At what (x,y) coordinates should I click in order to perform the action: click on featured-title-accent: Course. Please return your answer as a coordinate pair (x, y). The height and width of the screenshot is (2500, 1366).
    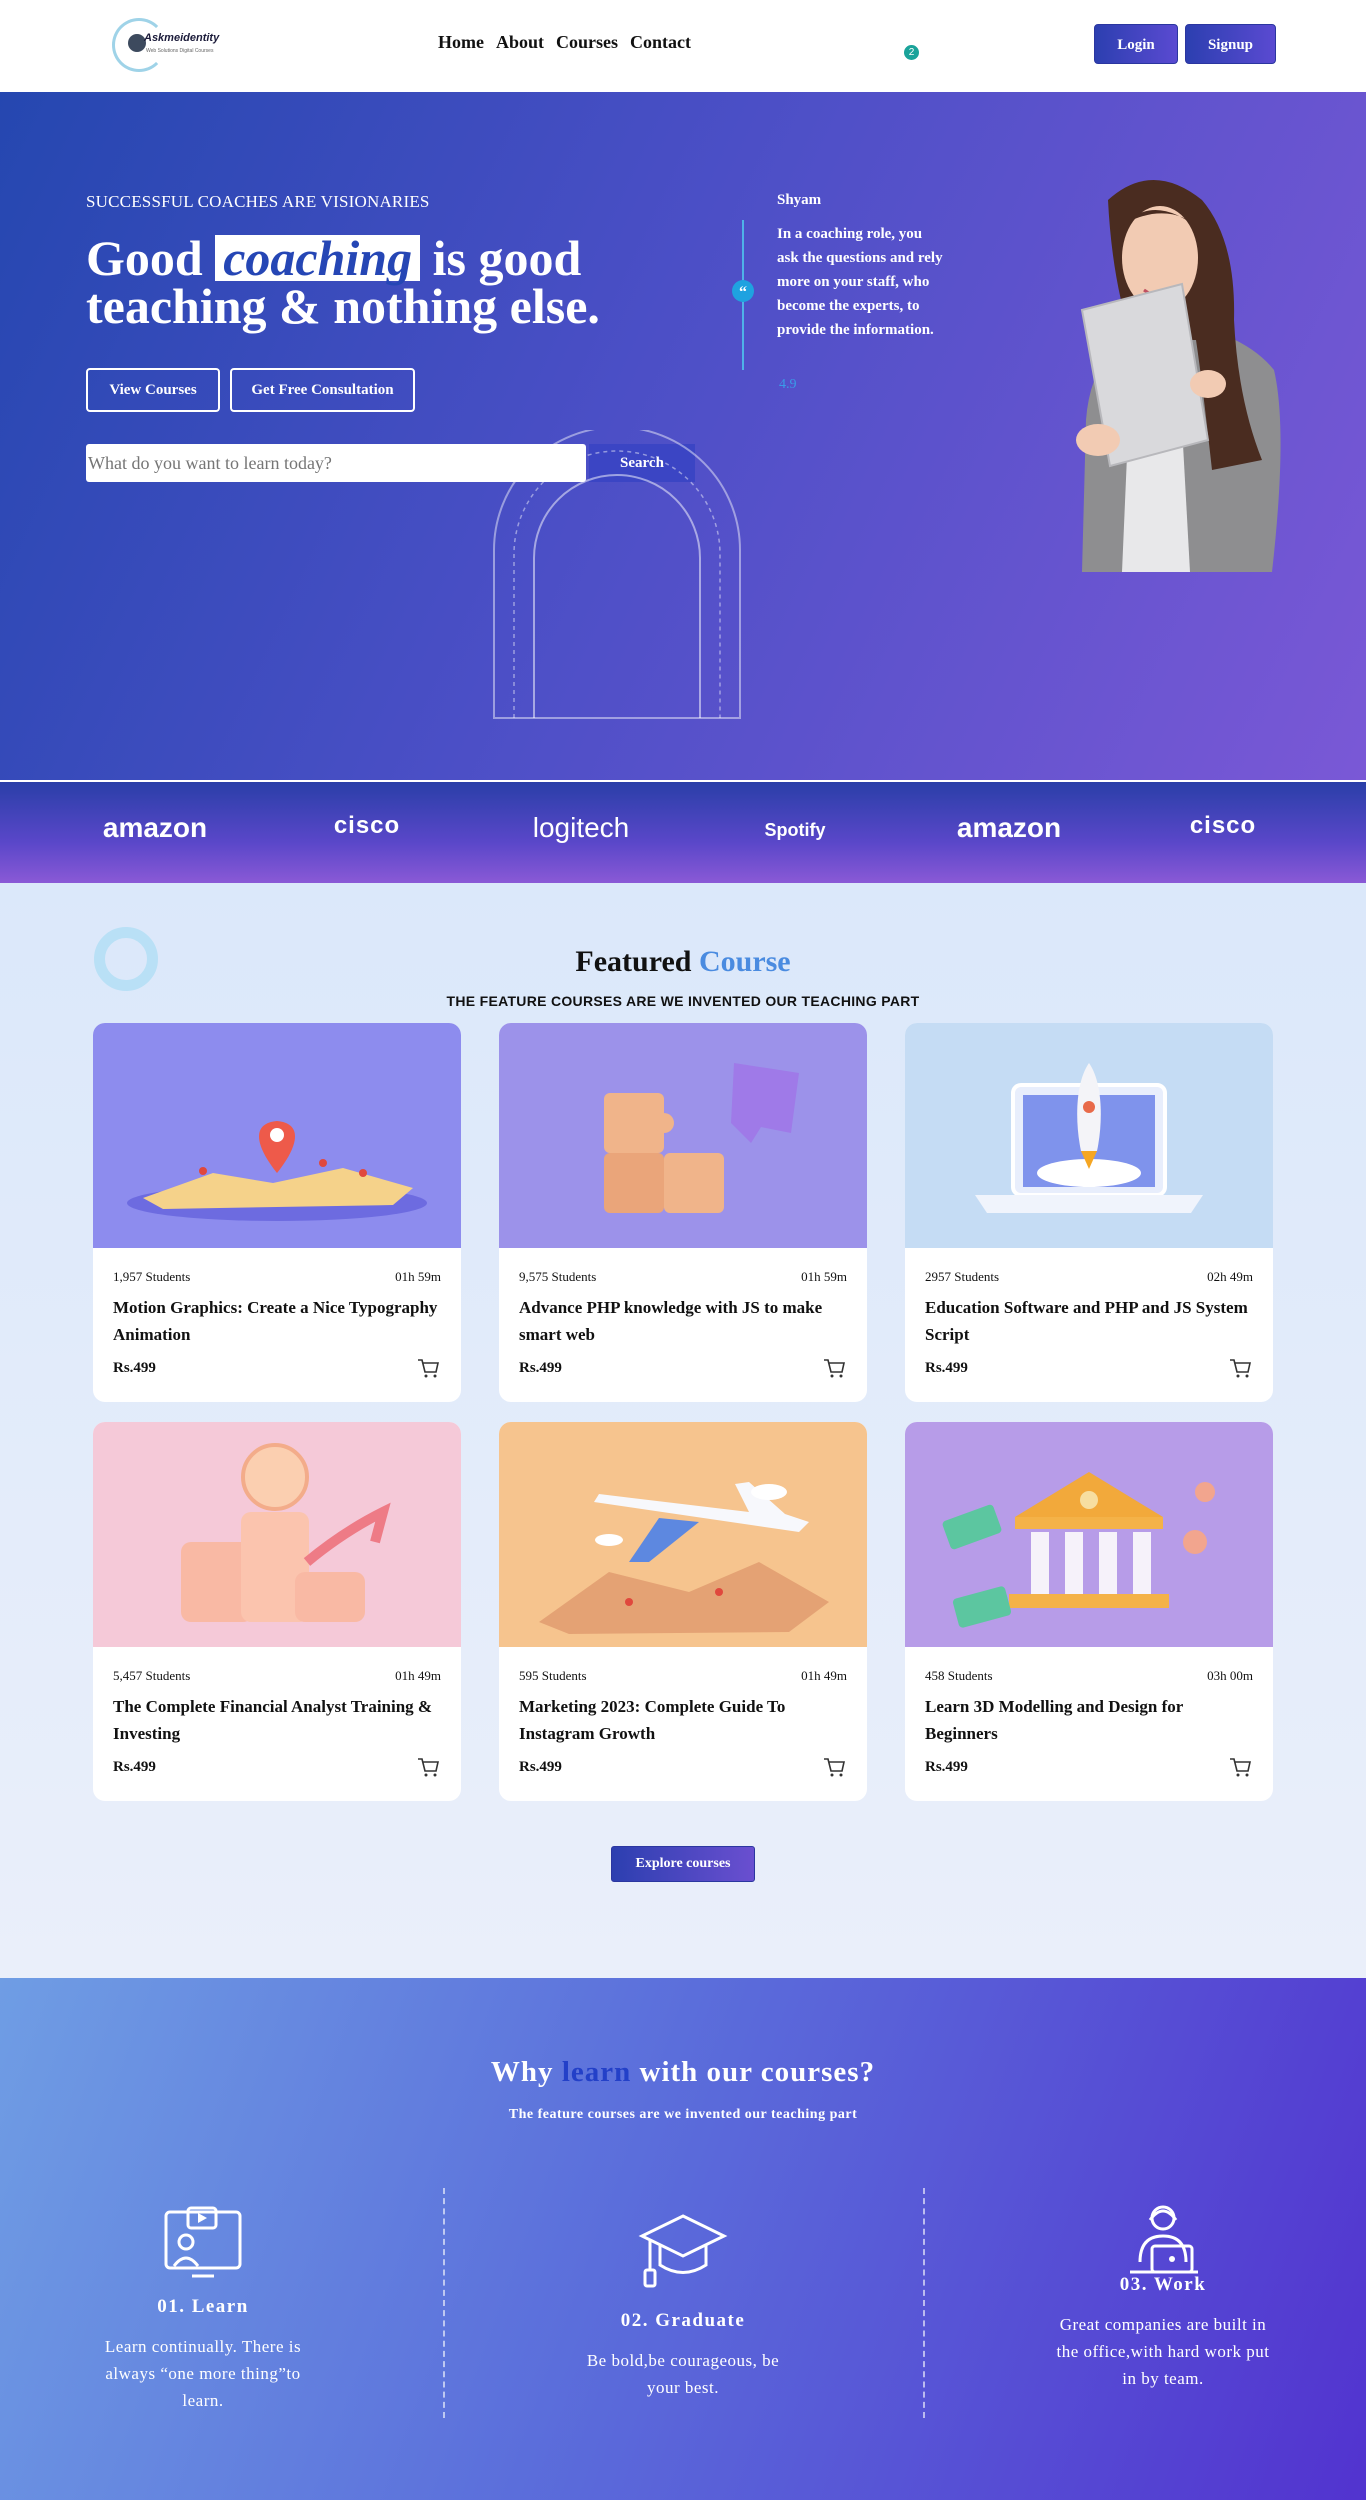
    Looking at the image, I should click on (744, 961).